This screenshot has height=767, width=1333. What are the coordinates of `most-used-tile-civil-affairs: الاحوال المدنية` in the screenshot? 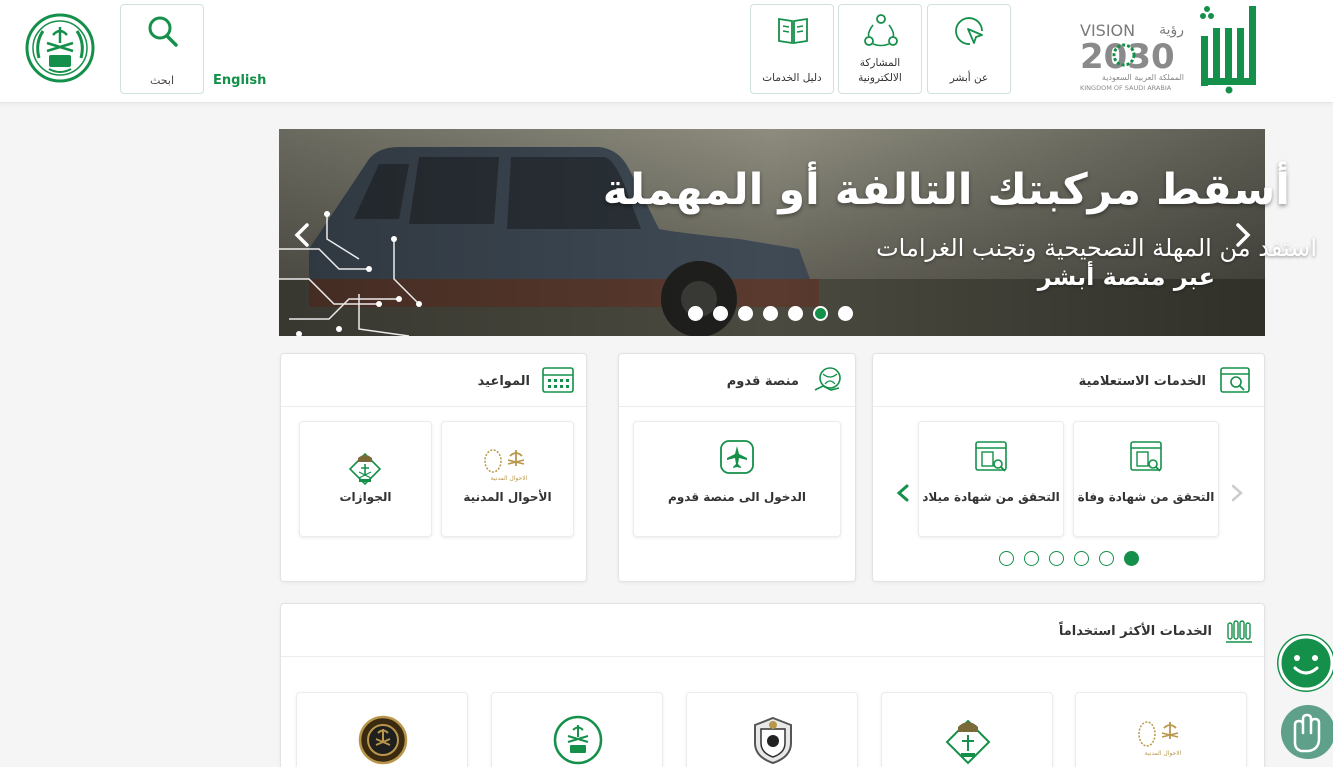 It's located at (1161, 729).